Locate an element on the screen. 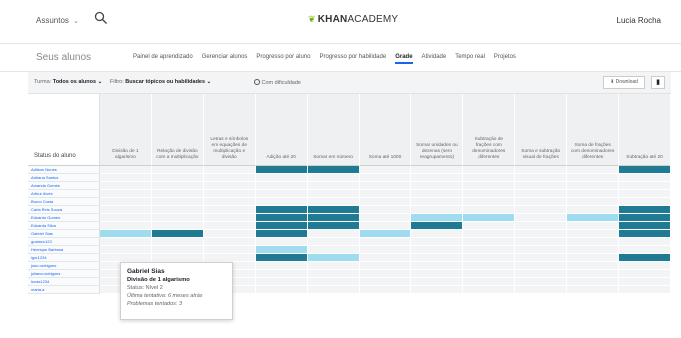  column-header: Divisão de 1 algarismo is located at coordinates (126, 130).